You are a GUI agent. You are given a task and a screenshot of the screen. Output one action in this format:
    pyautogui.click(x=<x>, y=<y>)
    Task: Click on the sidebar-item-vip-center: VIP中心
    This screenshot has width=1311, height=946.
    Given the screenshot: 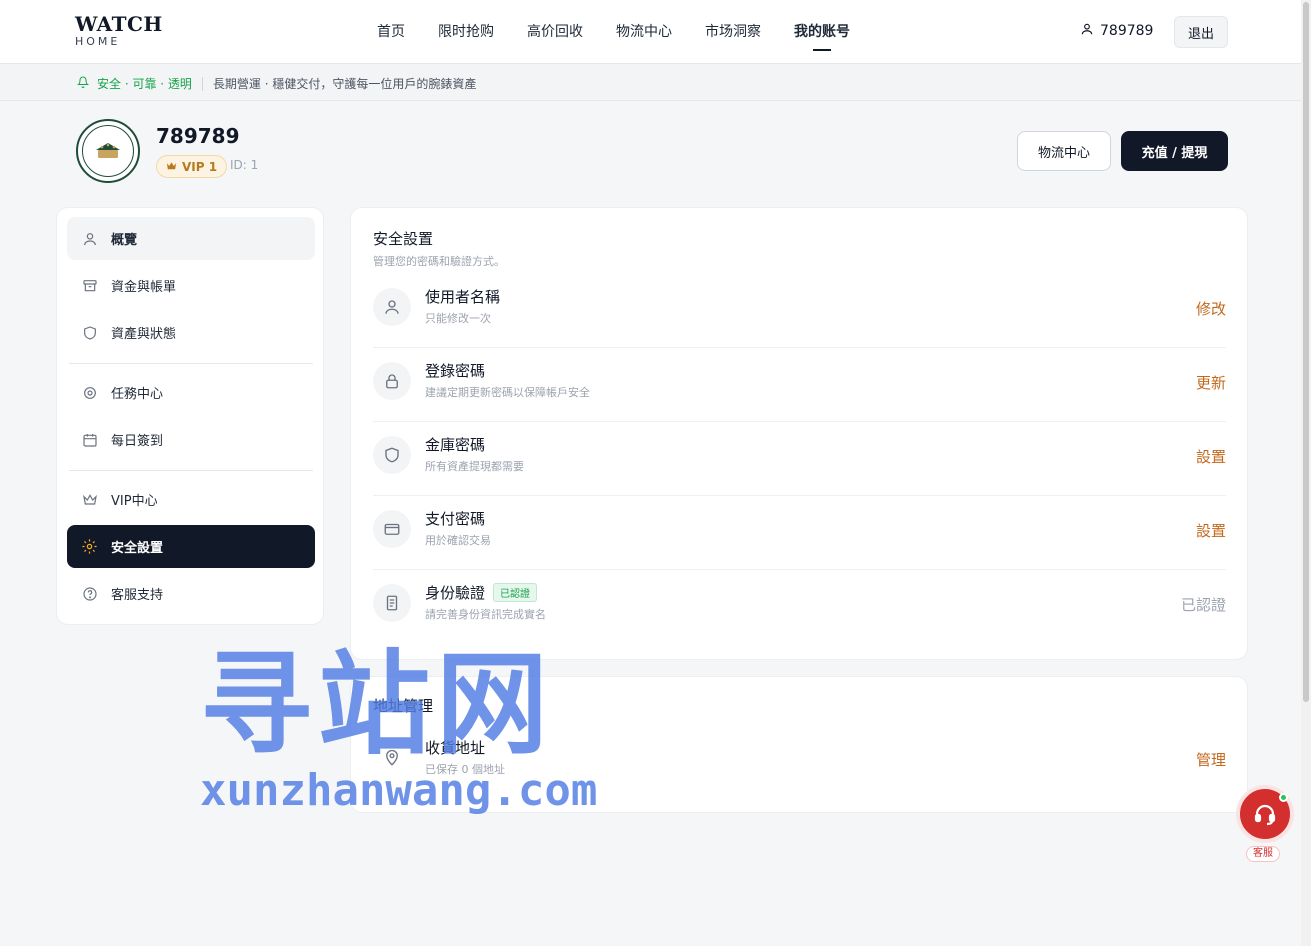 What is the action you would take?
    pyautogui.click(x=191, y=499)
    